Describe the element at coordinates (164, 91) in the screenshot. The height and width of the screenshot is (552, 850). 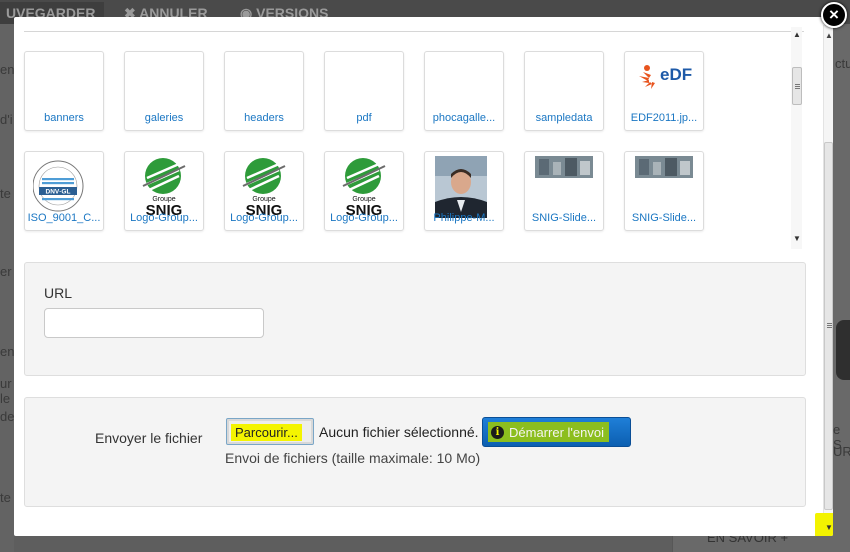
I see `folder-item: galeries` at that location.